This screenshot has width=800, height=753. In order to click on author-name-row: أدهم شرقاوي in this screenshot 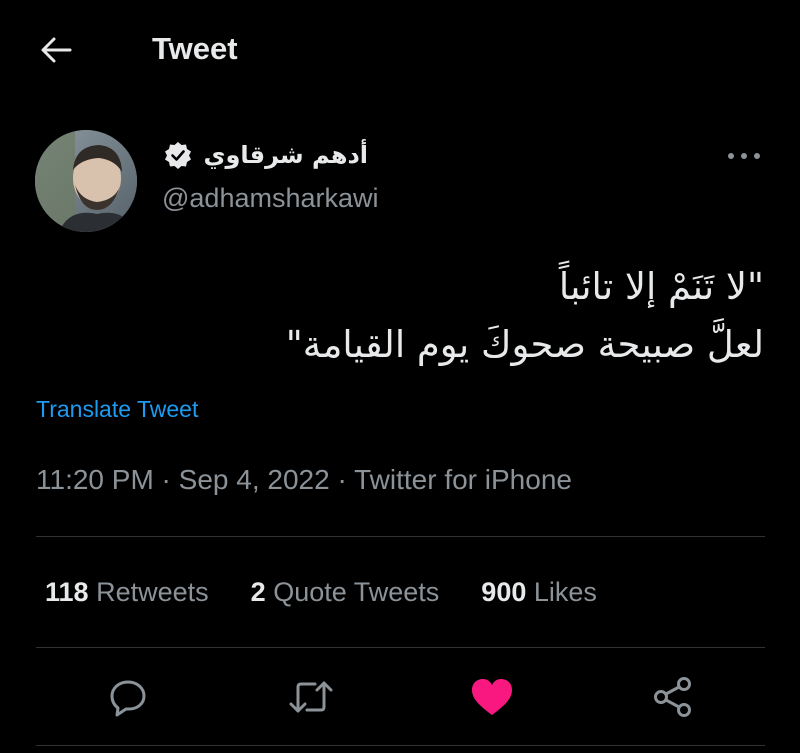, I will do `click(265, 155)`.